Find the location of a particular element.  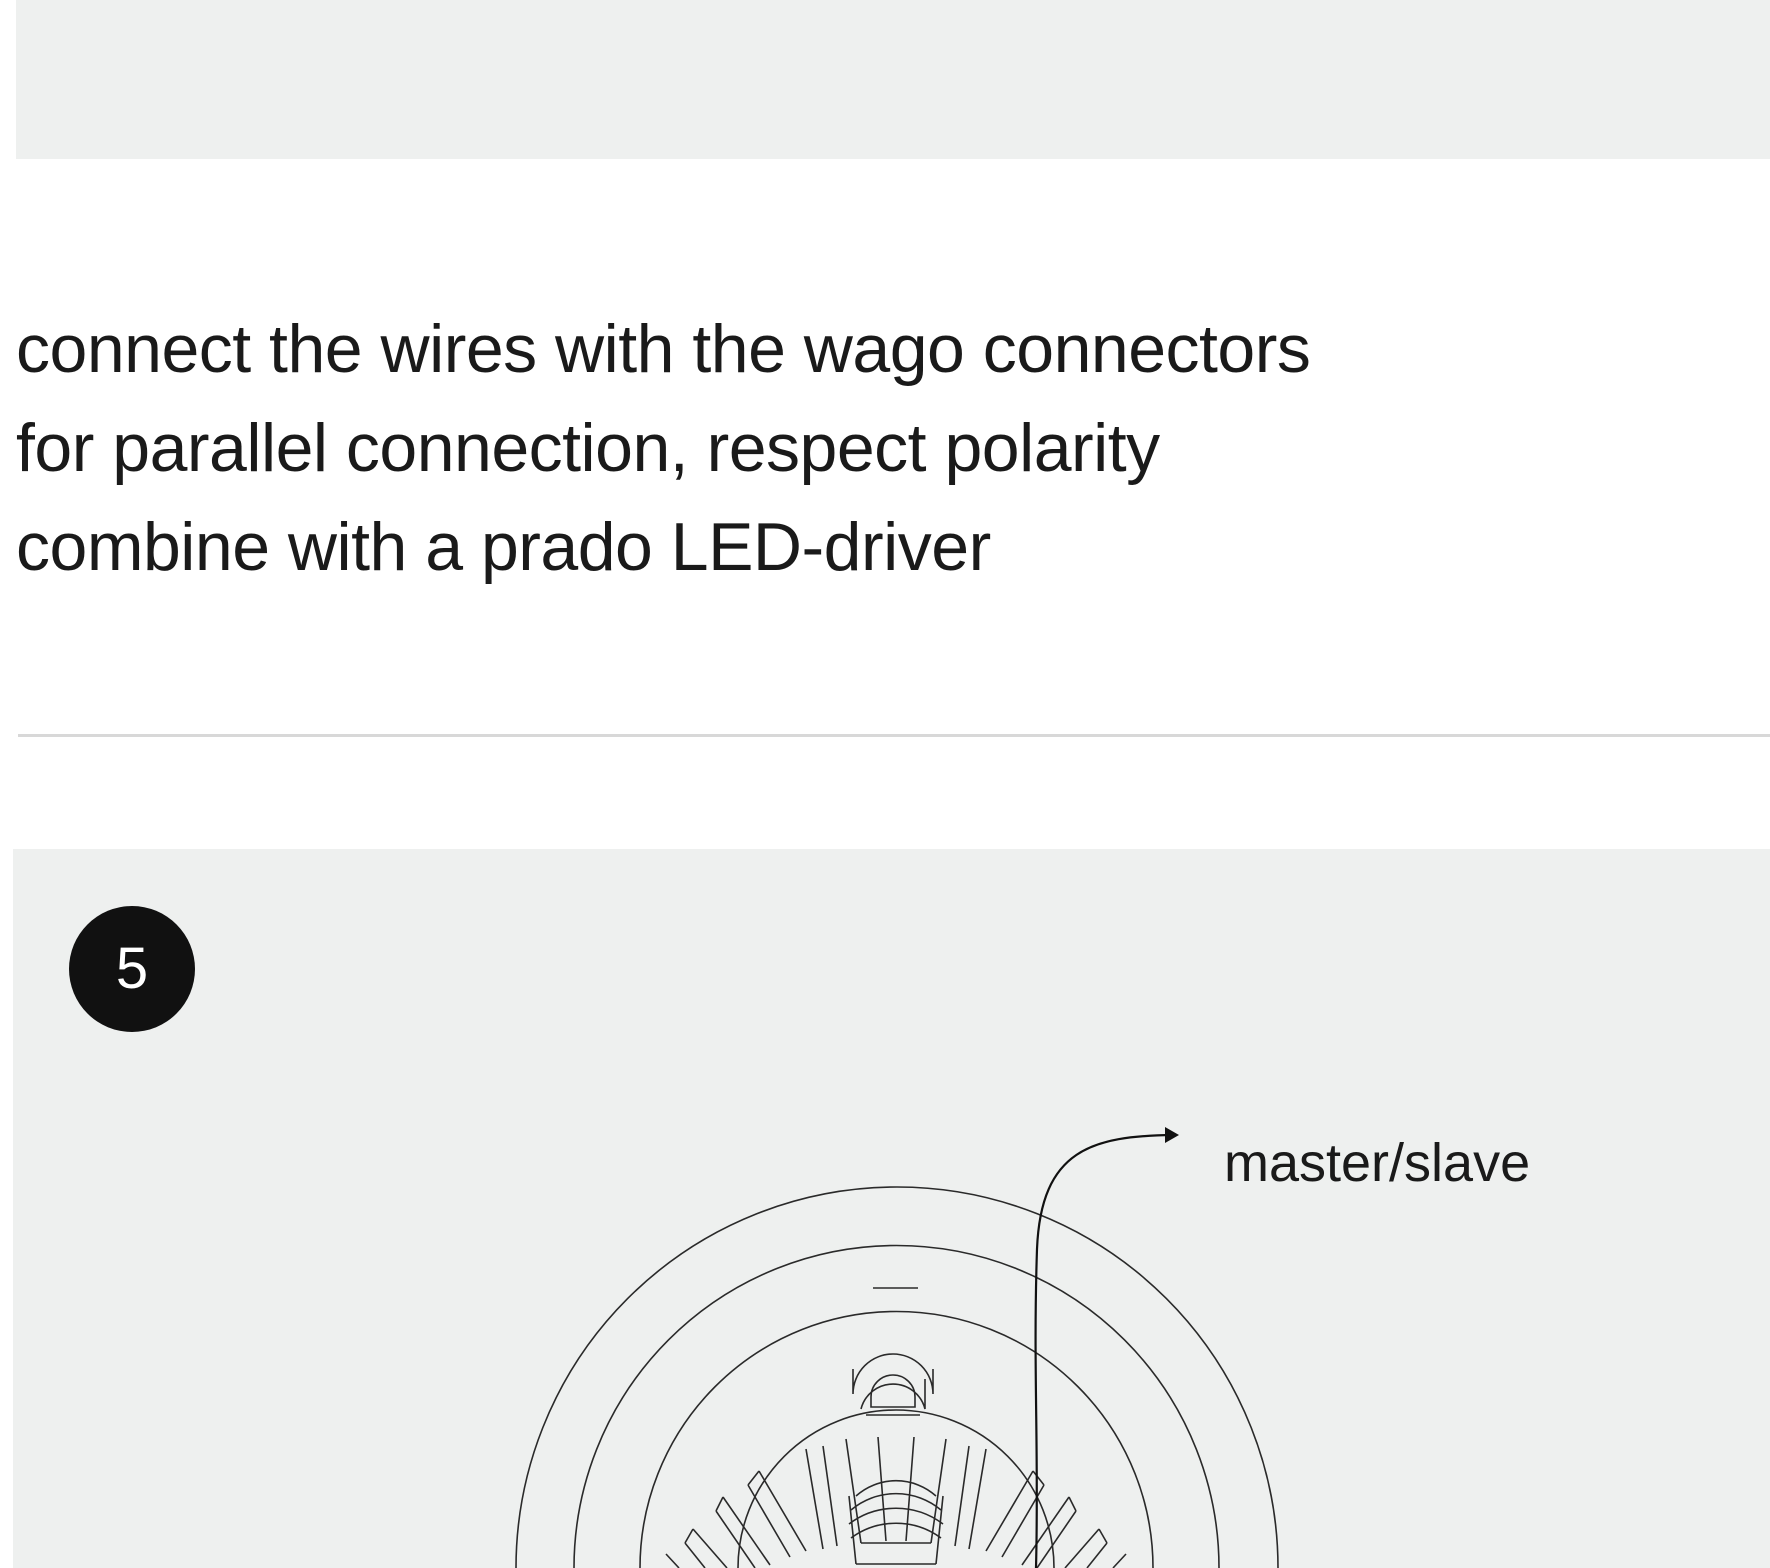

rib-left-3b is located at coordinates (769, 1521).